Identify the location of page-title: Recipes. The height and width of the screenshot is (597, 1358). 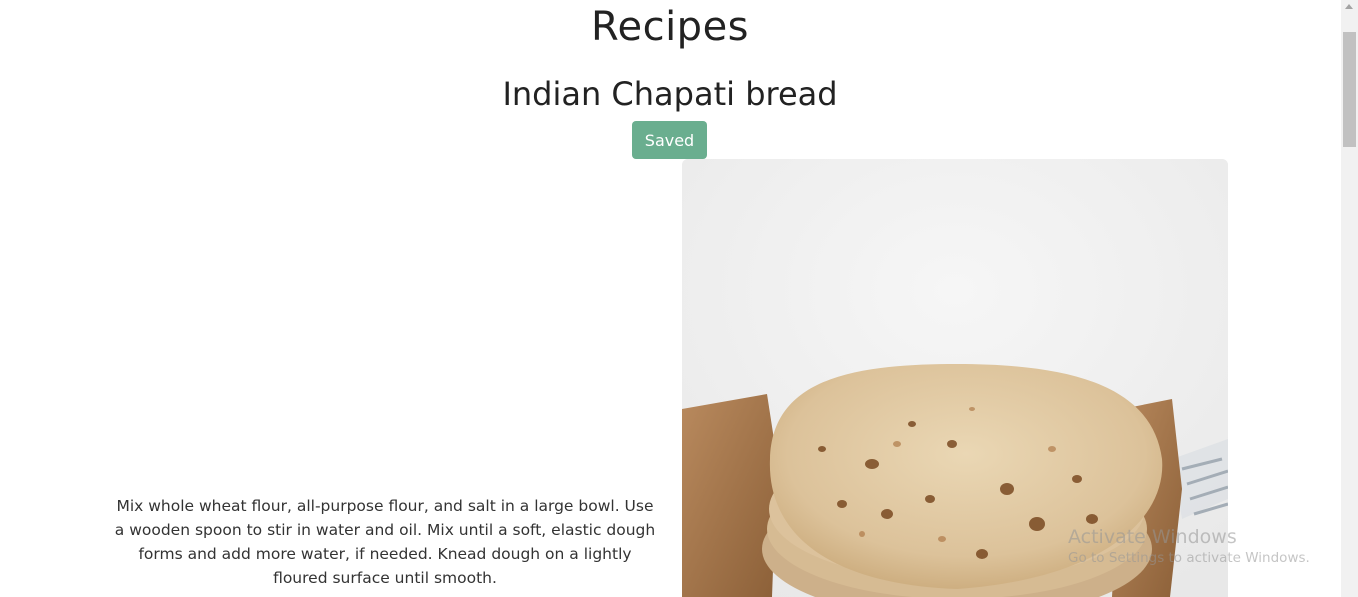
(670, 27).